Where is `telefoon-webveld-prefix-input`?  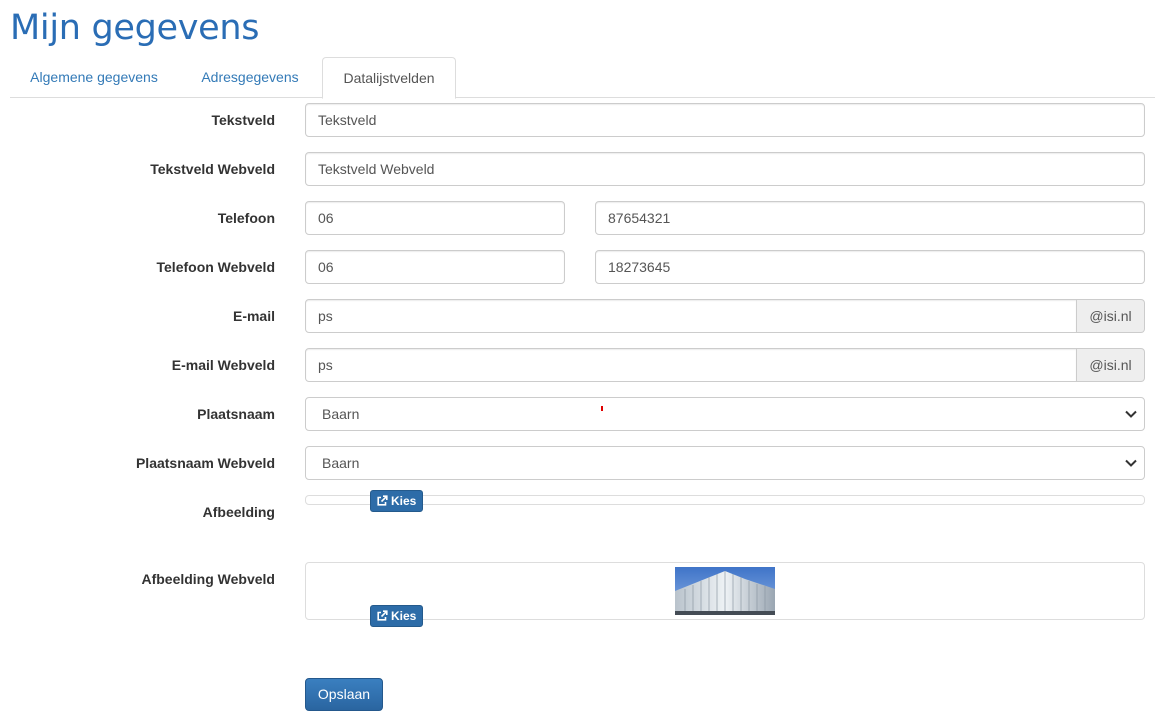 telefoon-webveld-prefix-input is located at coordinates (435, 267).